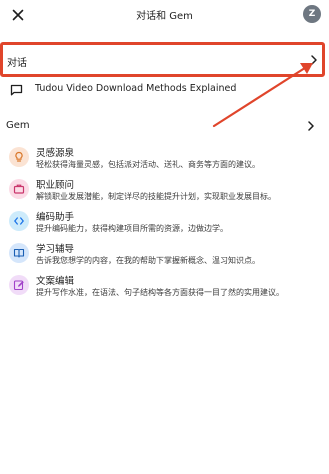 The width and height of the screenshot is (329, 474). I want to click on gem-title: 学习辅导, so click(55, 249).